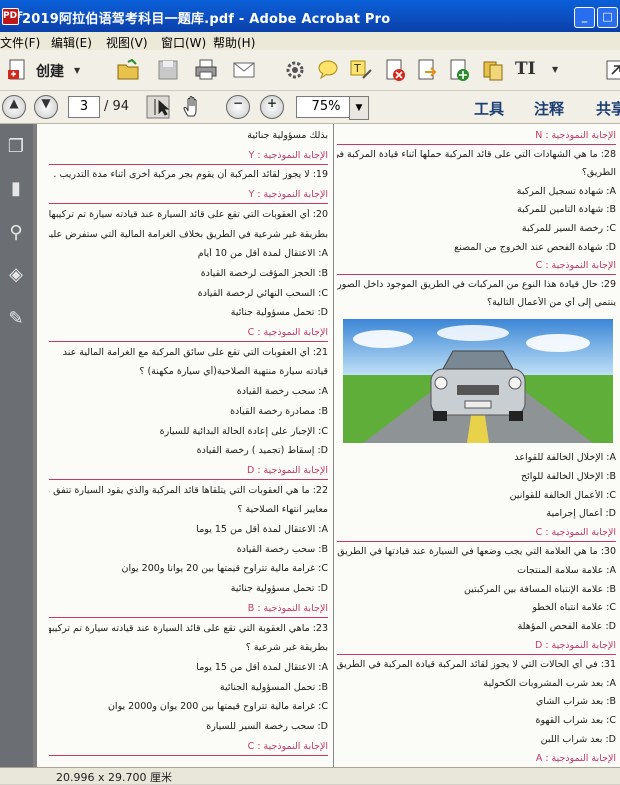 The height and width of the screenshot is (785, 620). Describe the element at coordinates (16, 275) in the screenshot. I see `layers-icon: ◈` at that location.